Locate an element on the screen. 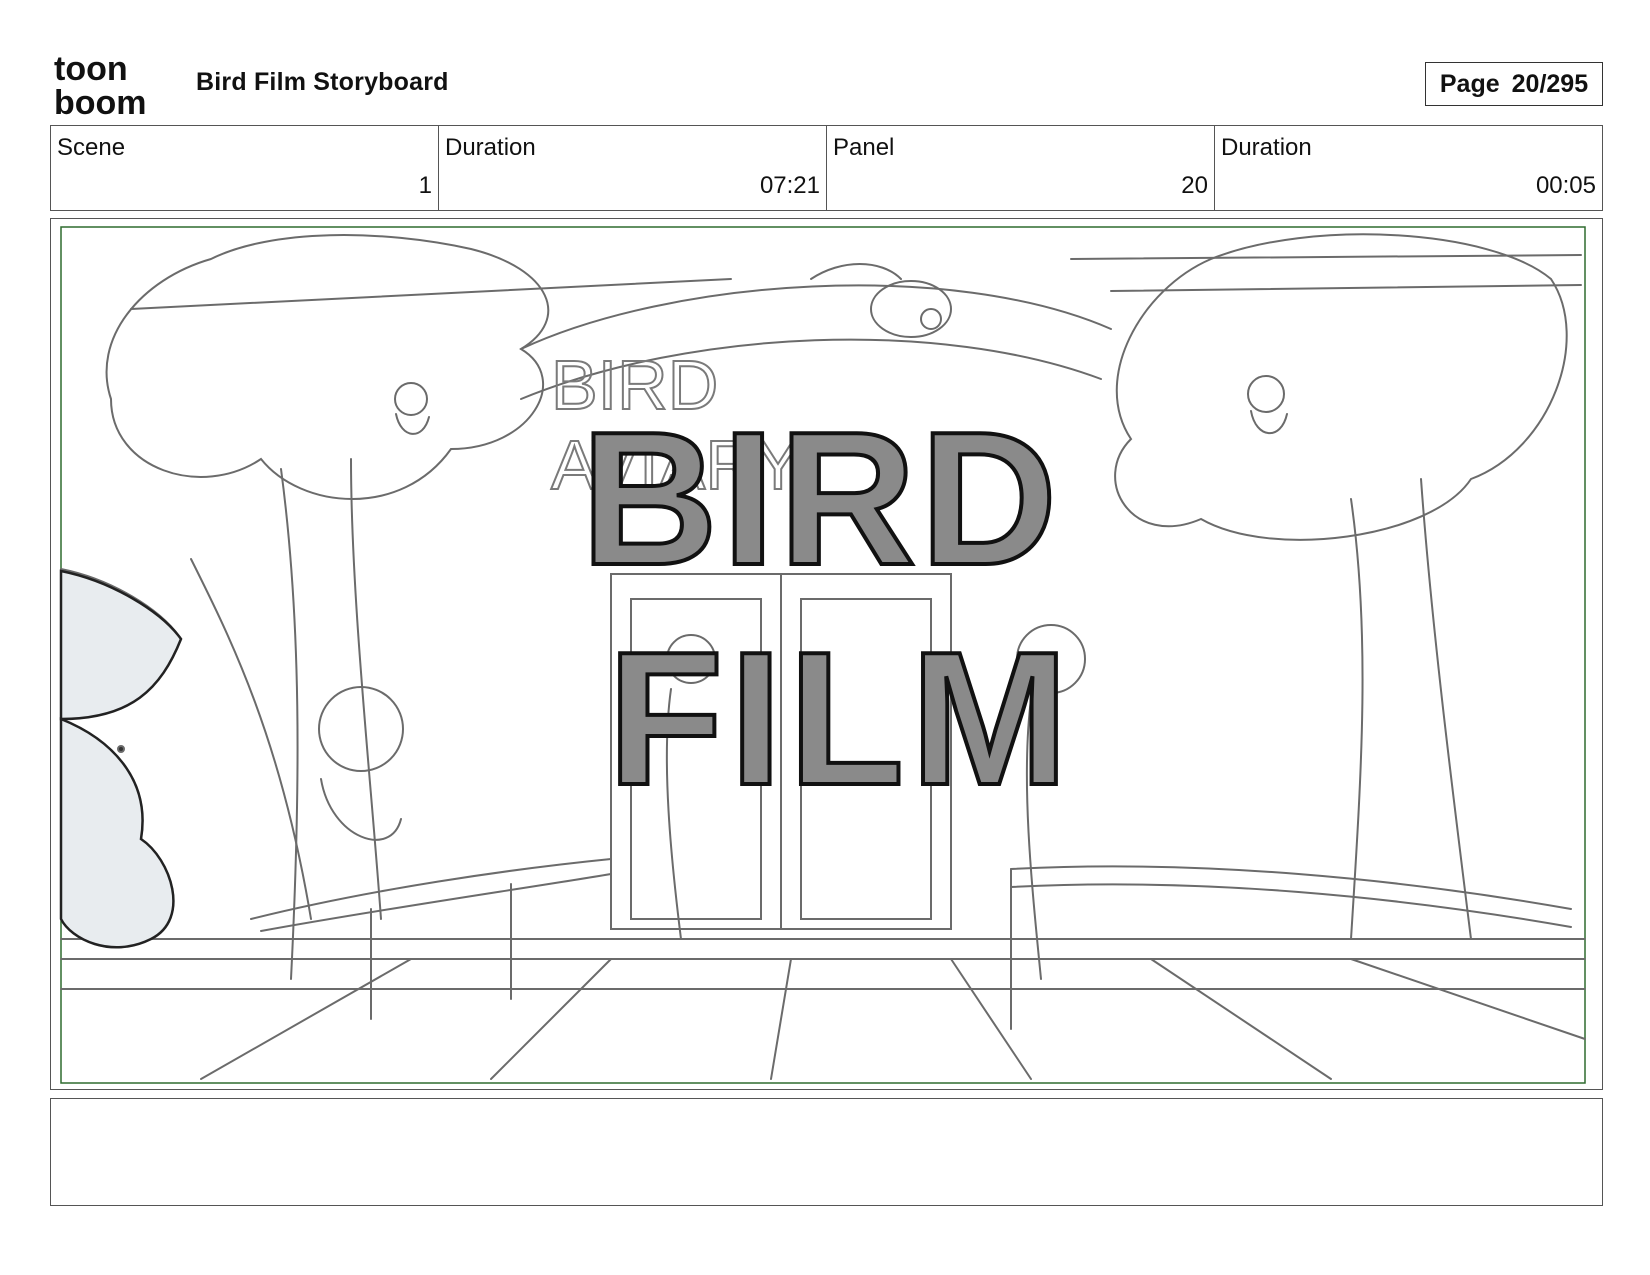 The image size is (1650, 1275). logo-line-1: toon is located at coordinates (91, 70).